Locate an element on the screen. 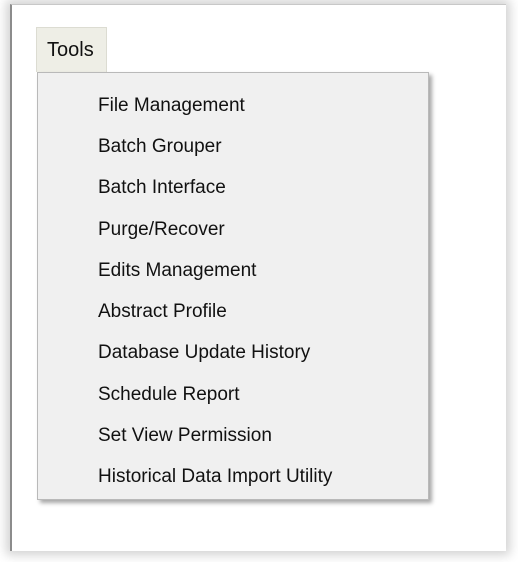 This screenshot has width=518, height=562. menu-item-label: Batch Grouper is located at coordinates (160, 146).